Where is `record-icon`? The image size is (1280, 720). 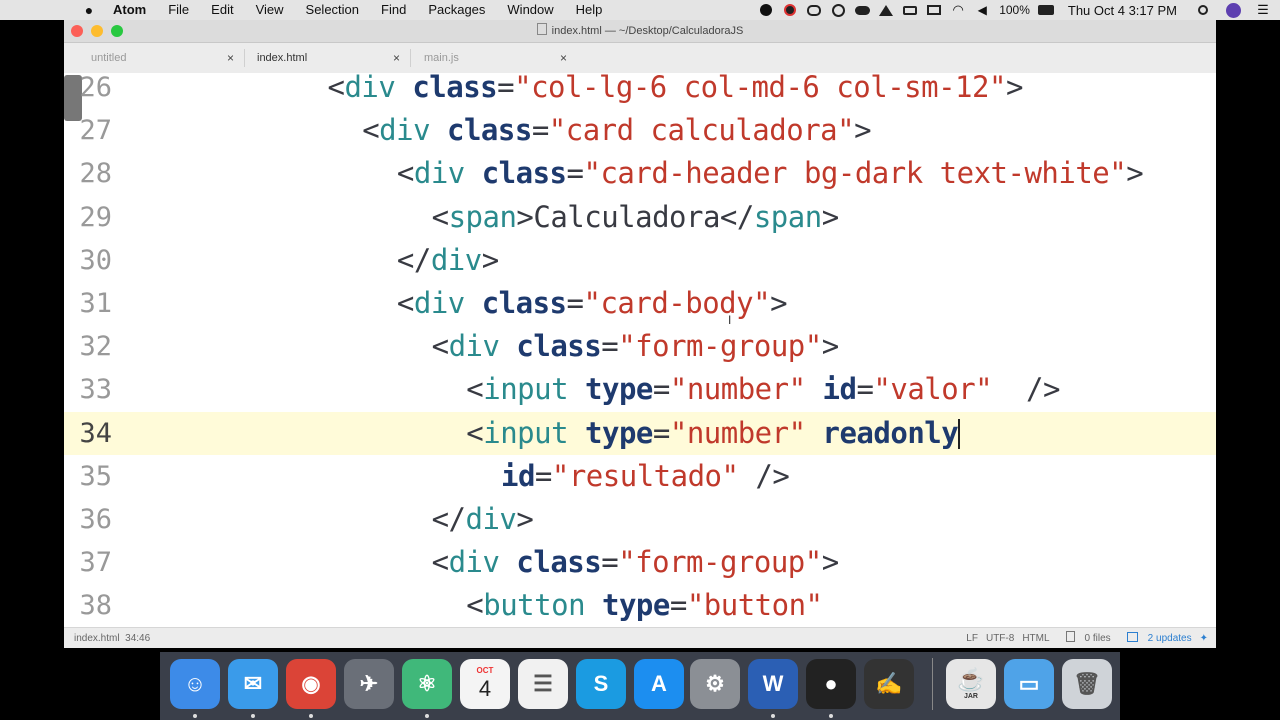 record-icon is located at coordinates (766, 10).